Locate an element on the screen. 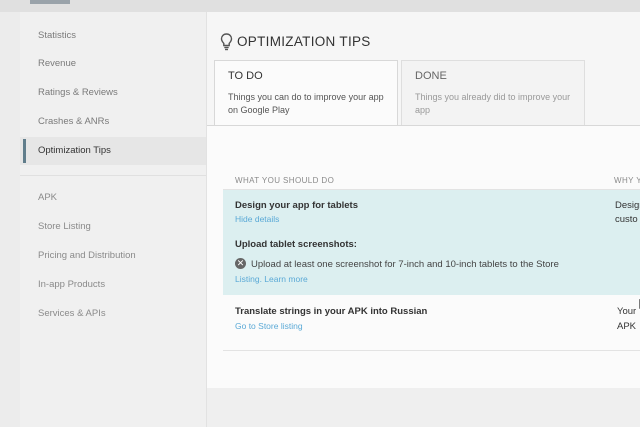 Image resolution: width=640 pixels, height=427 pixels. sidebar-item-apk: APK is located at coordinates (113, 198).